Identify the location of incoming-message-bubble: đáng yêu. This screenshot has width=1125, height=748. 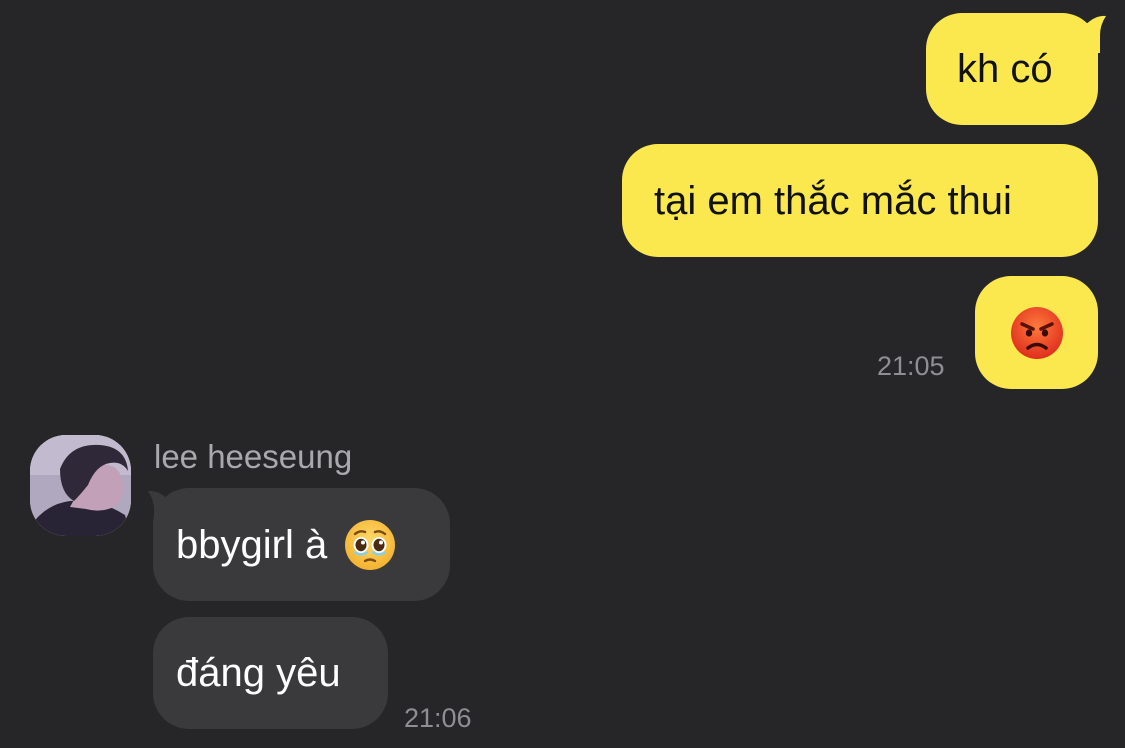
(270, 673).